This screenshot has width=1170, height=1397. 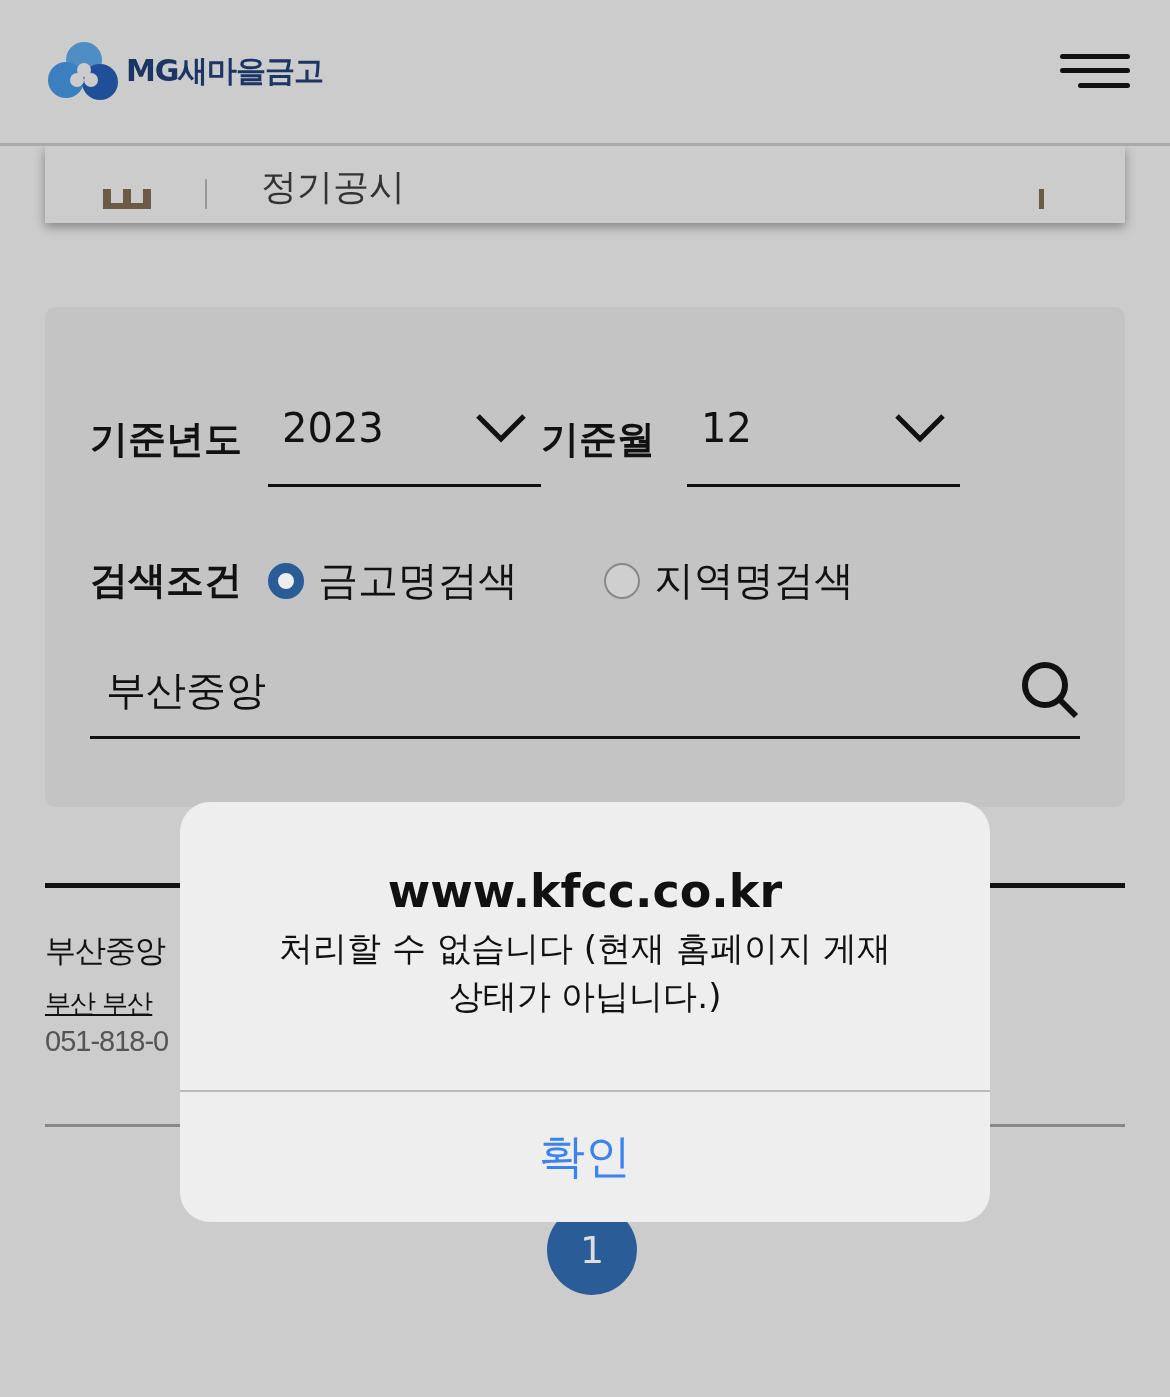 What do you see at coordinates (107, 1041) in the screenshot?
I see `phone-number: 051-818-0` at bounding box center [107, 1041].